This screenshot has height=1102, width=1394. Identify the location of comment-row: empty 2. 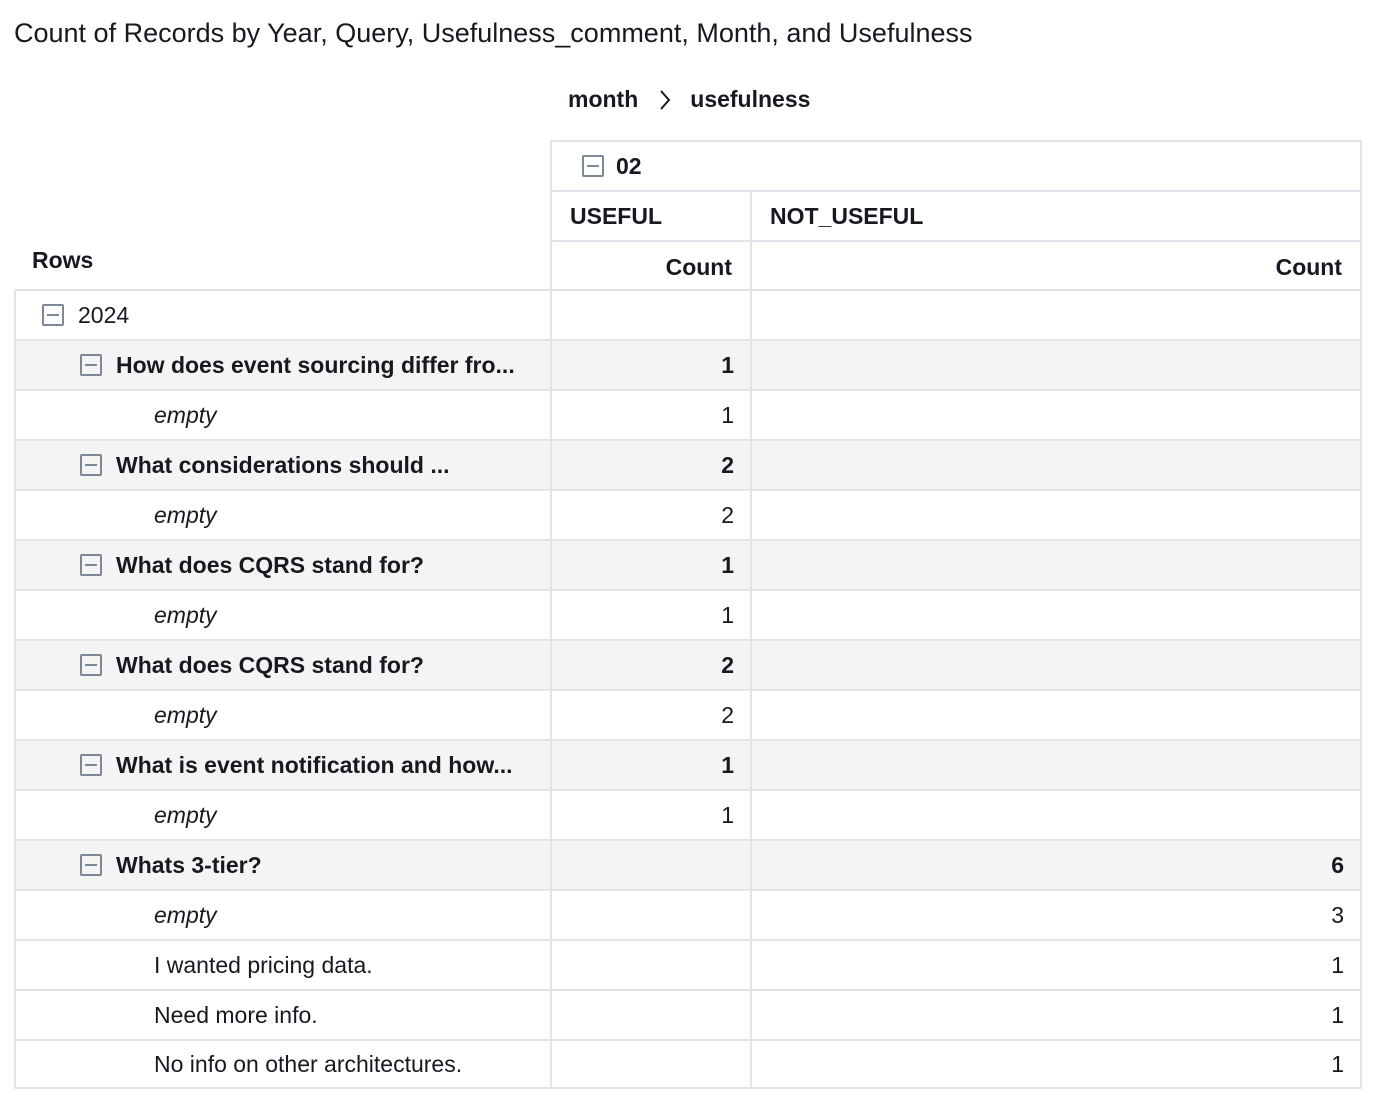
(688, 714).